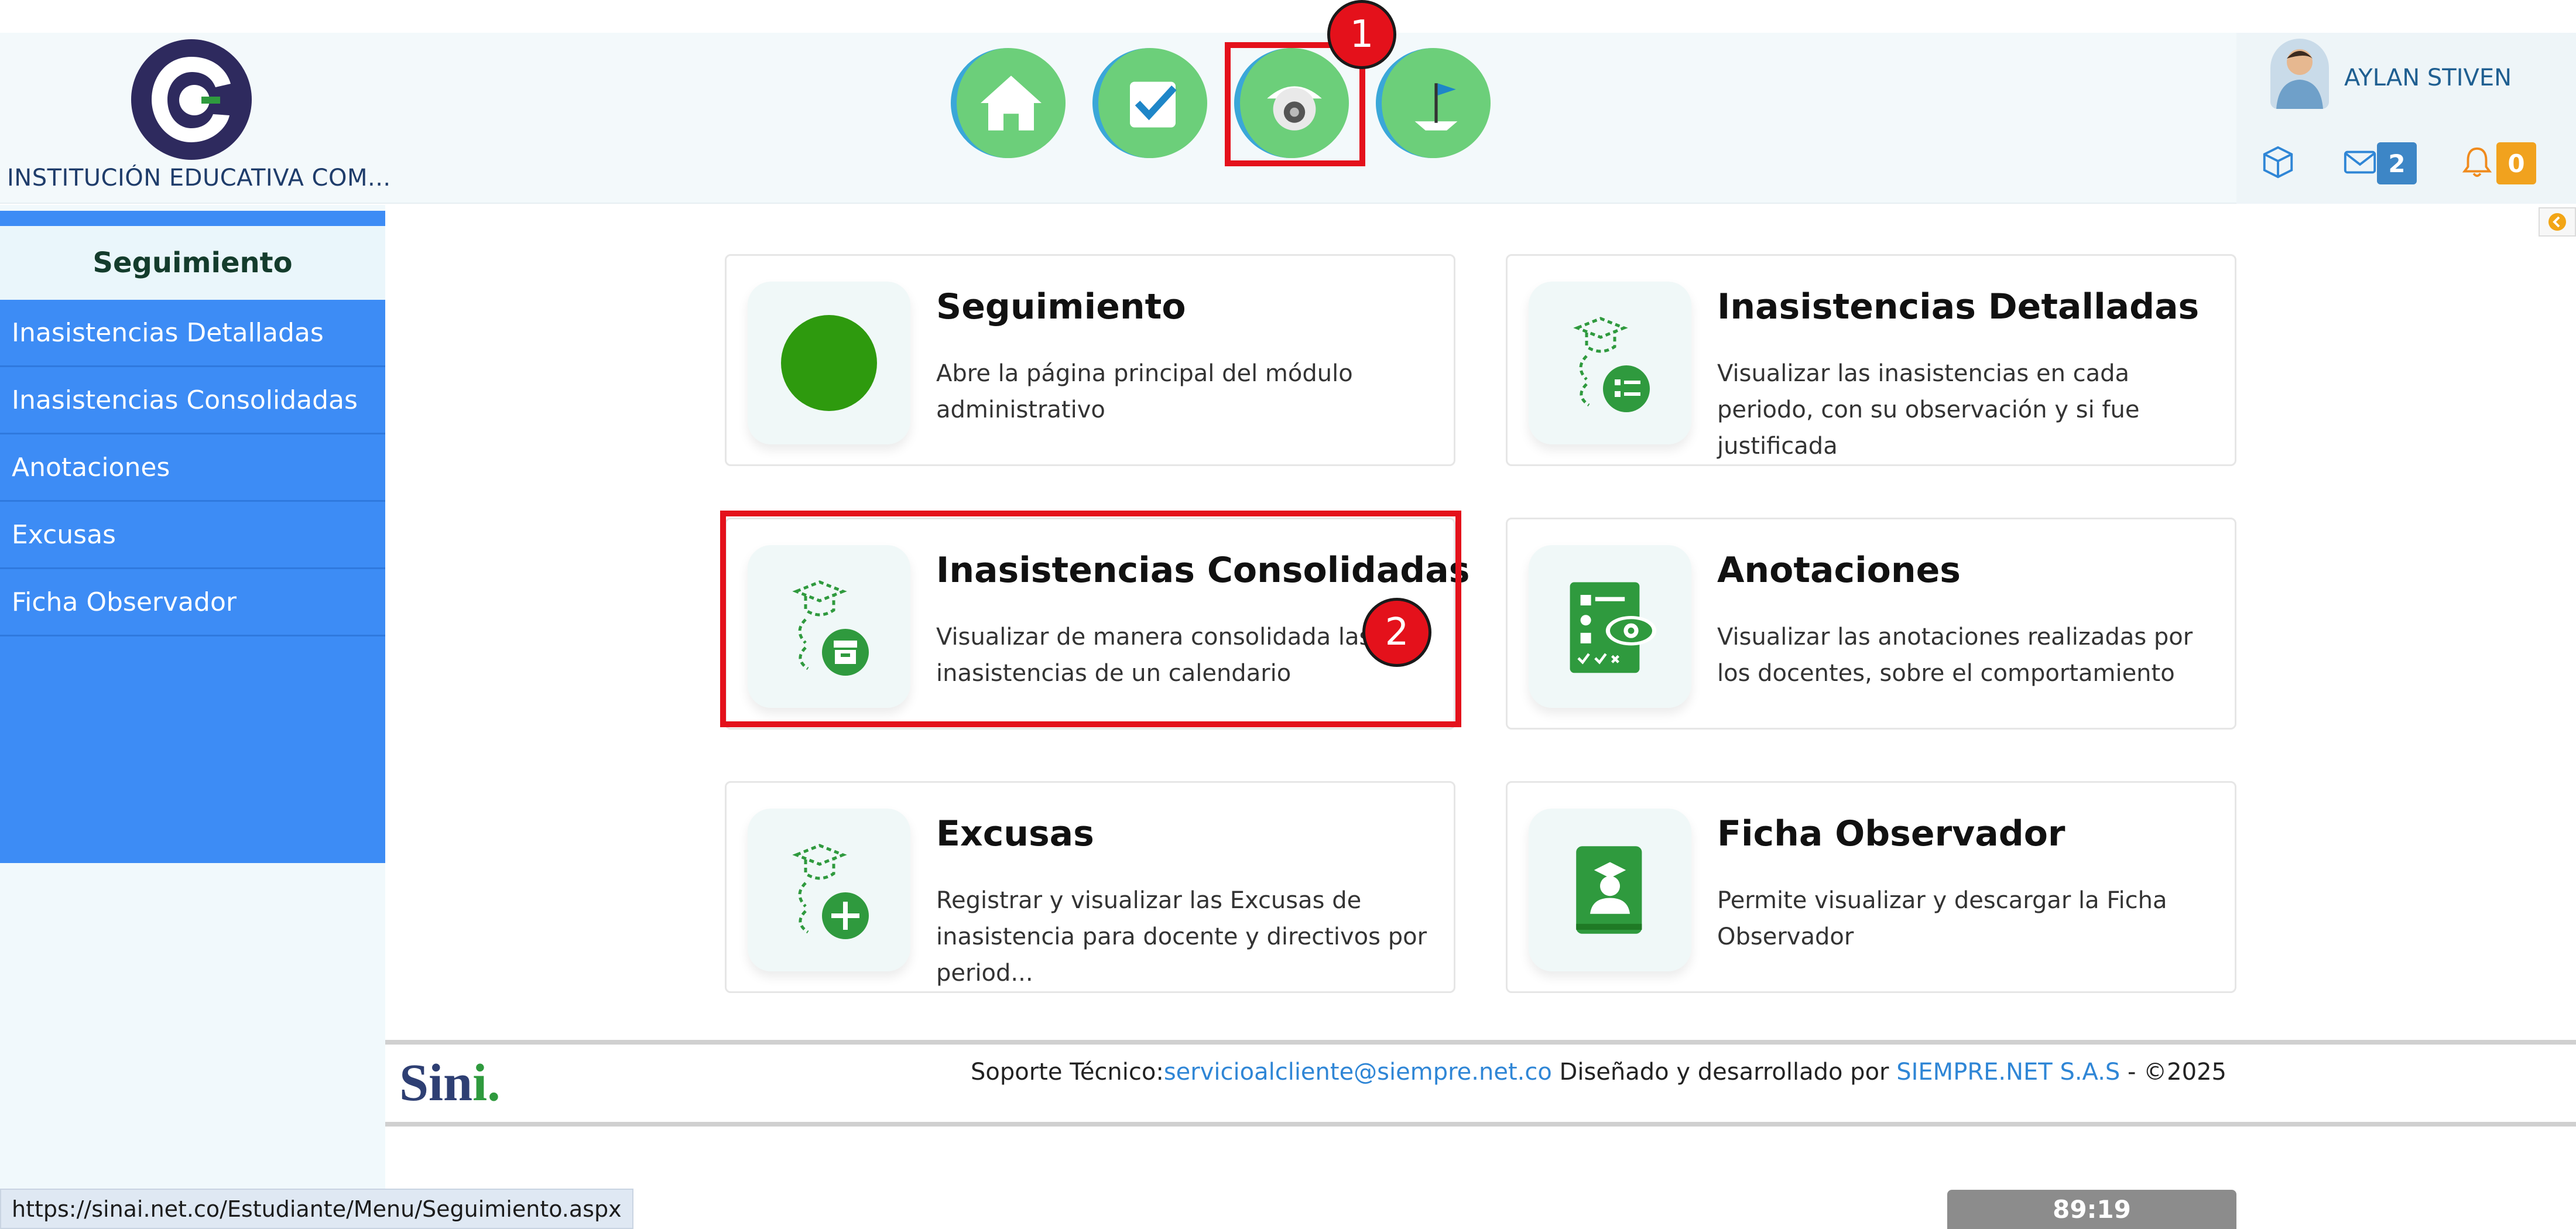 The width and height of the screenshot is (2576, 1229). Describe the element at coordinates (1724, 1072) in the screenshot. I see `designed-by-text: Diseñado y desarrollado por` at that location.